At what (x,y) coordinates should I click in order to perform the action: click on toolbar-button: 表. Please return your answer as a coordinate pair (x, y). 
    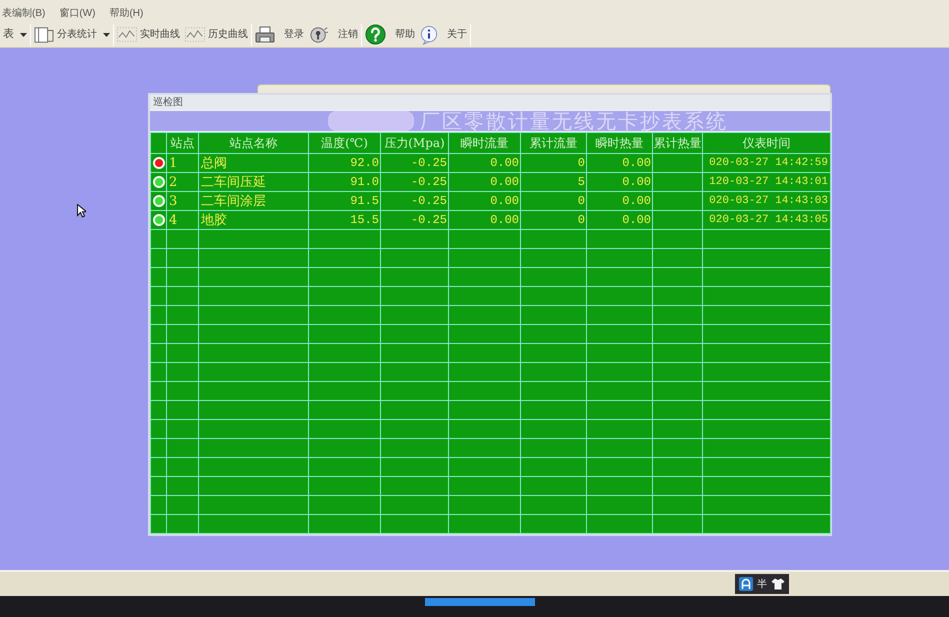
    Looking at the image, I should click on (15, 34).